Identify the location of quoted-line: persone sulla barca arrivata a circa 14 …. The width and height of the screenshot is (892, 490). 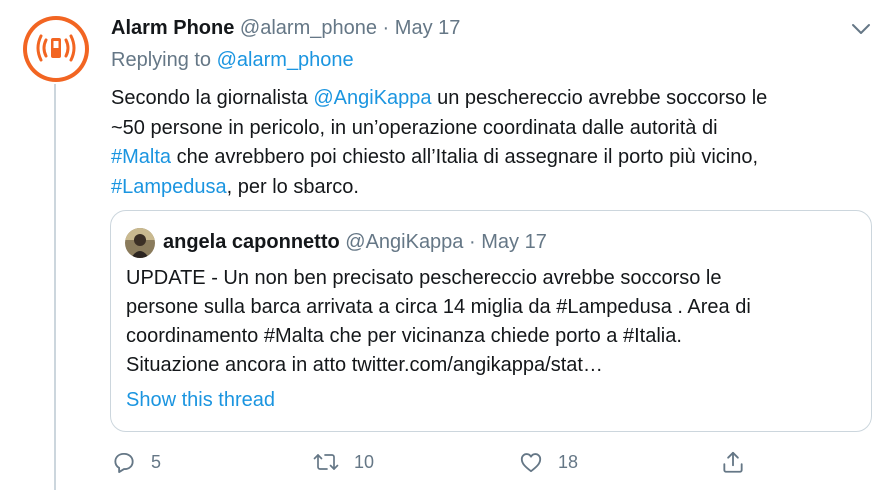
(438, 307).